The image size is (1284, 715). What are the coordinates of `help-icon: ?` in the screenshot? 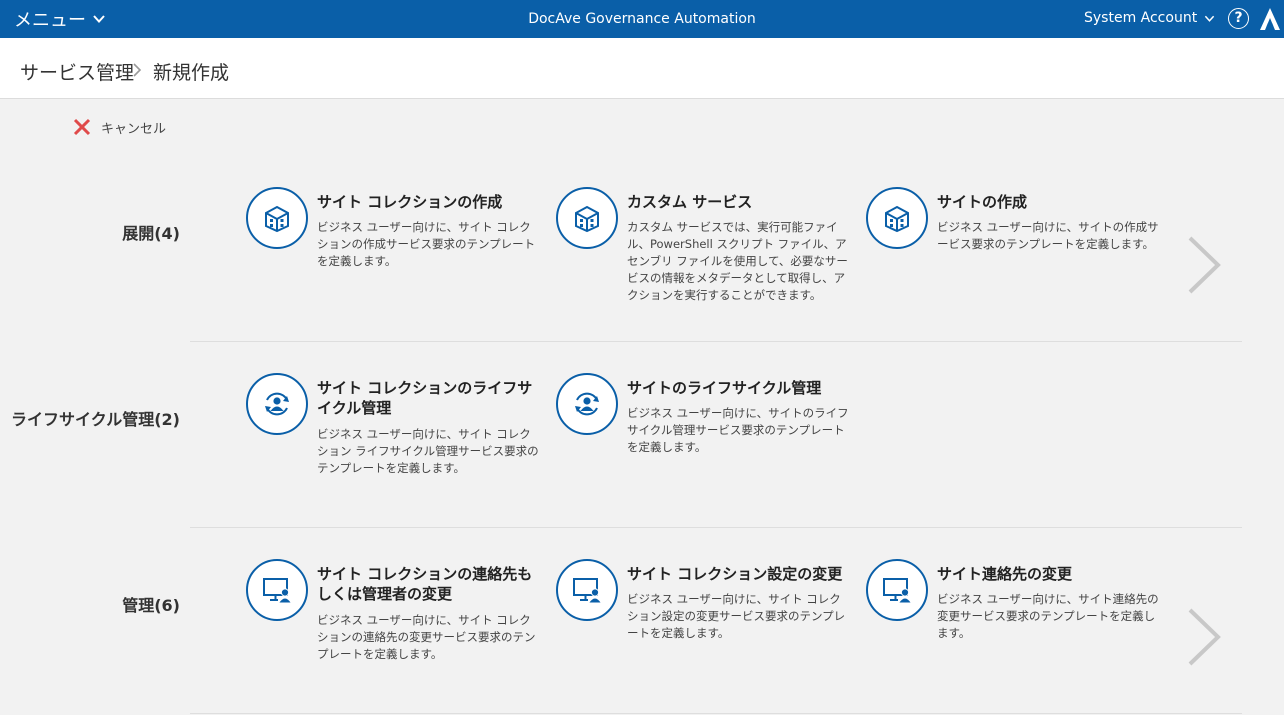 It's located at (1238, 18).